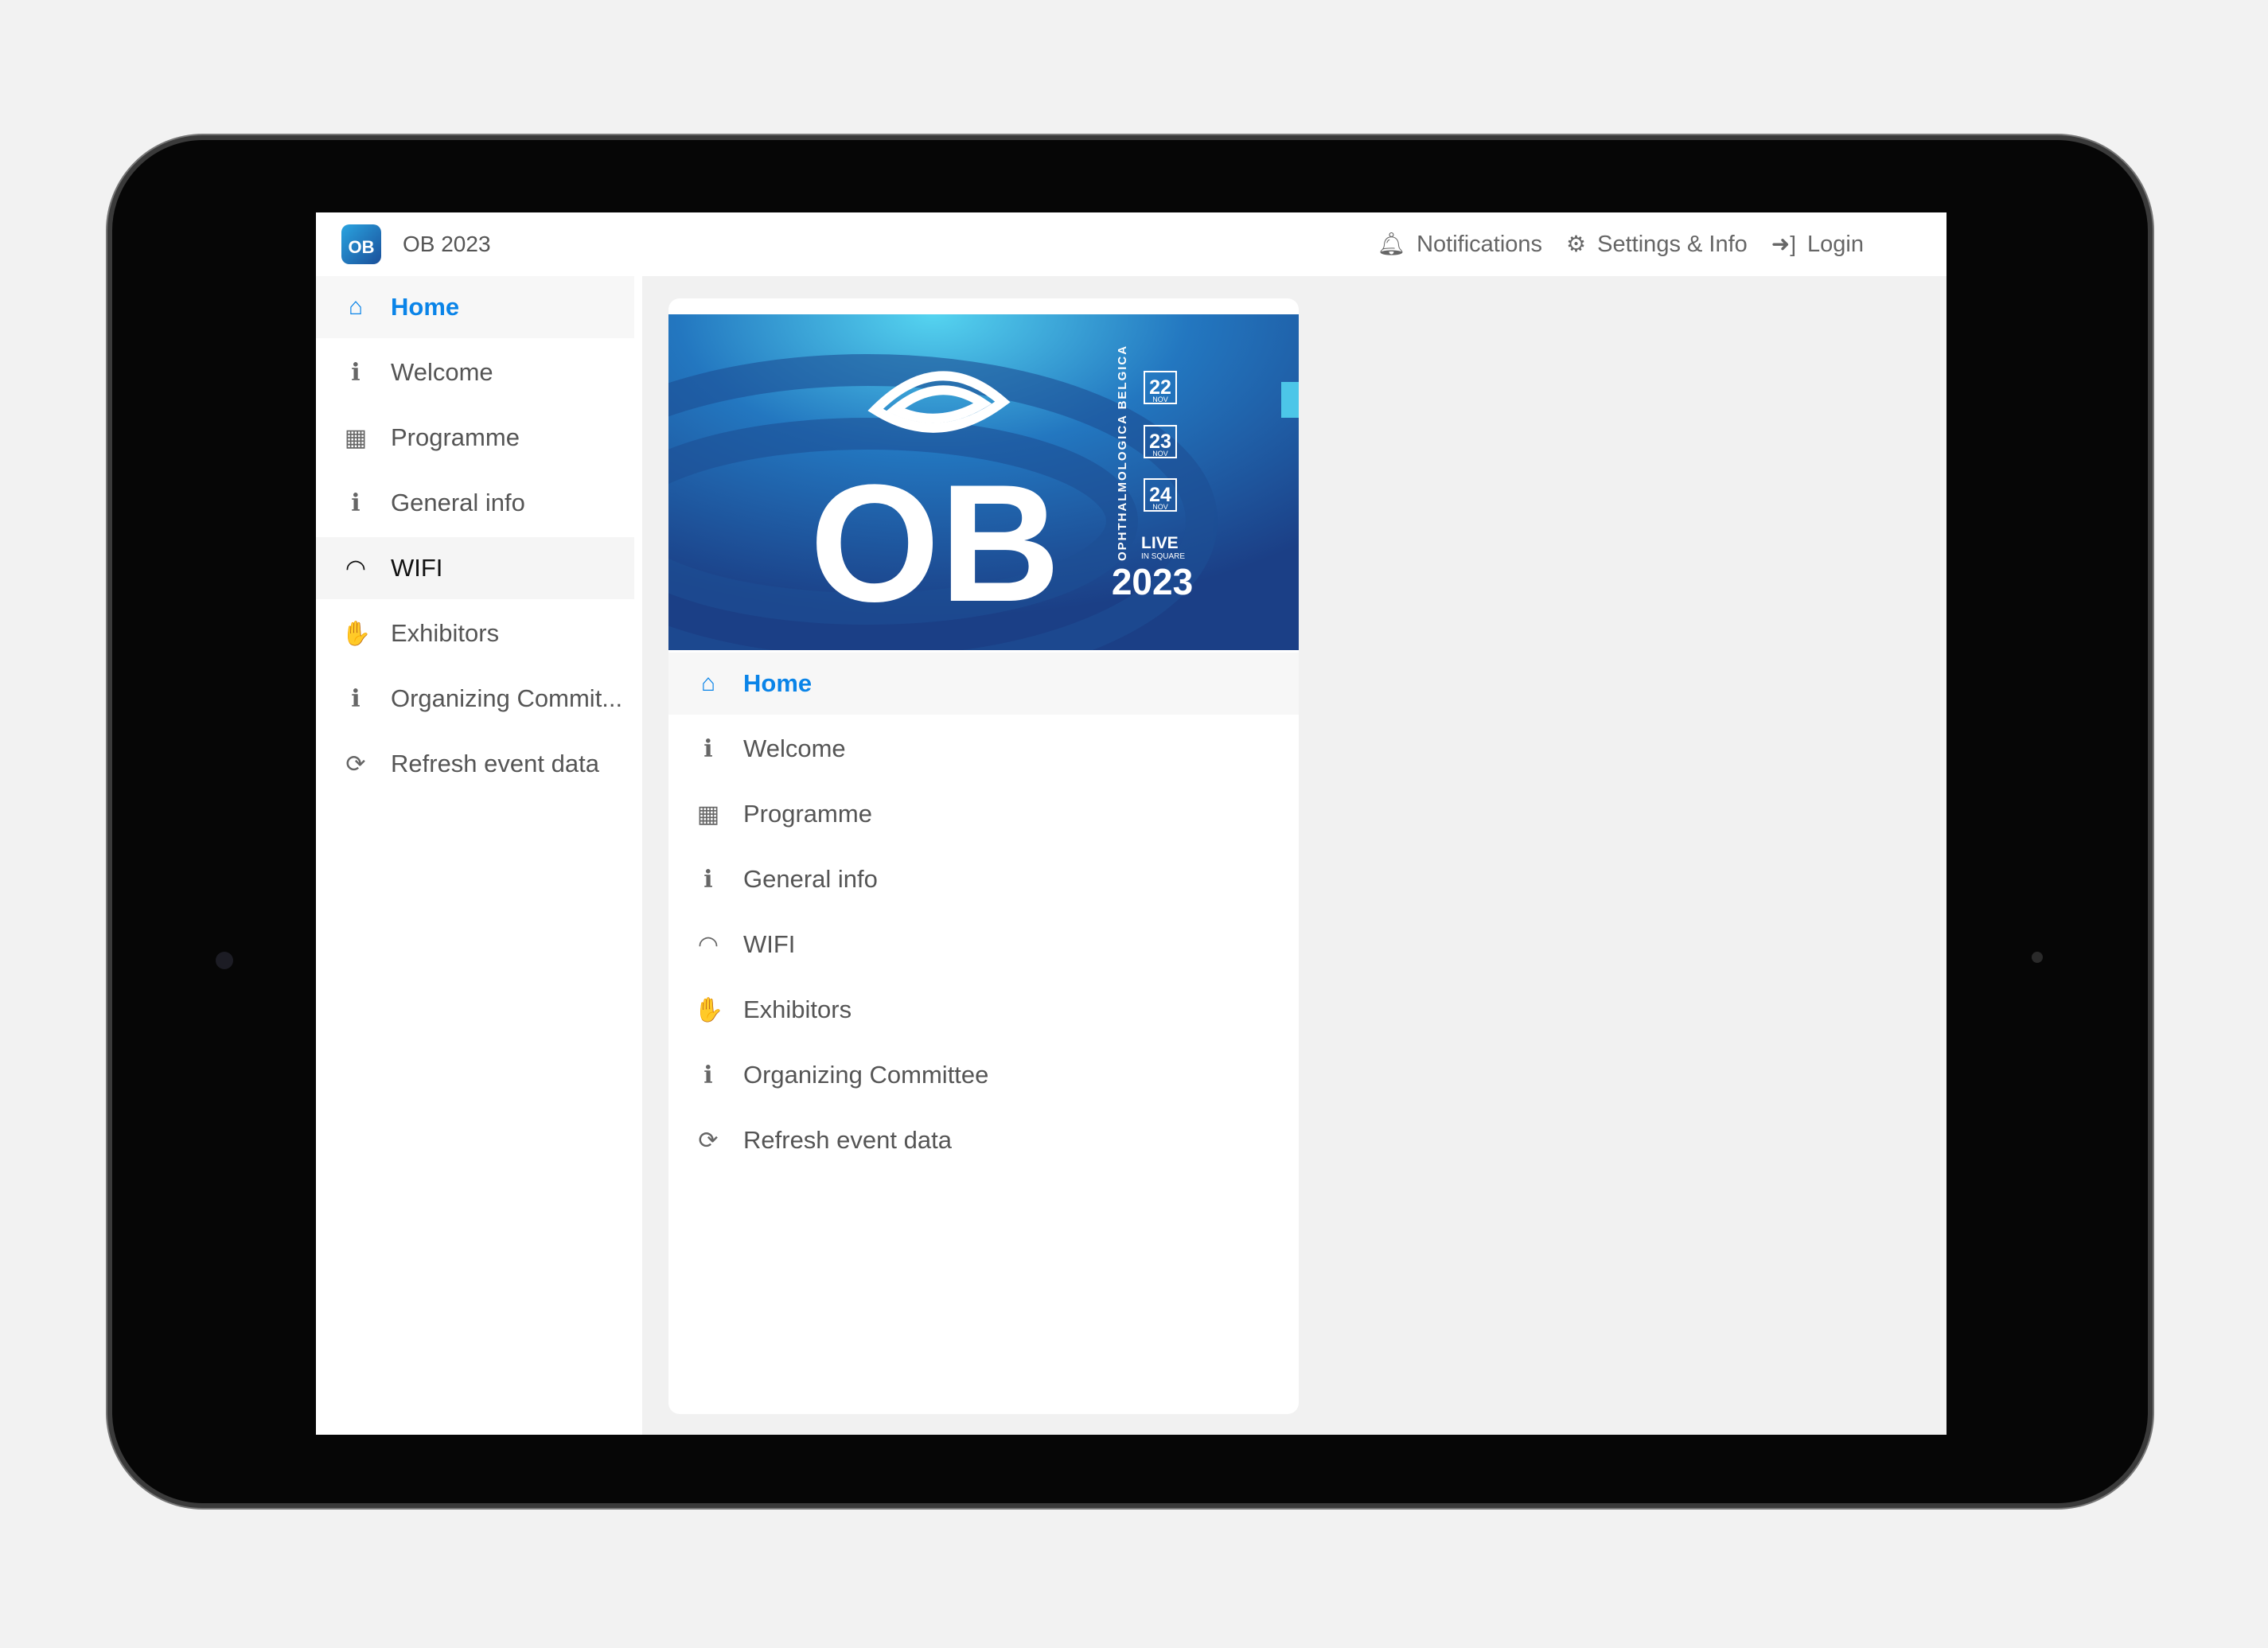 Image resolution: width=2268 pixels, height=1648 pixels. Describe the element at coordinates (1784, 244) in the screenshot. I see `login-icon: ➜]` at that location.